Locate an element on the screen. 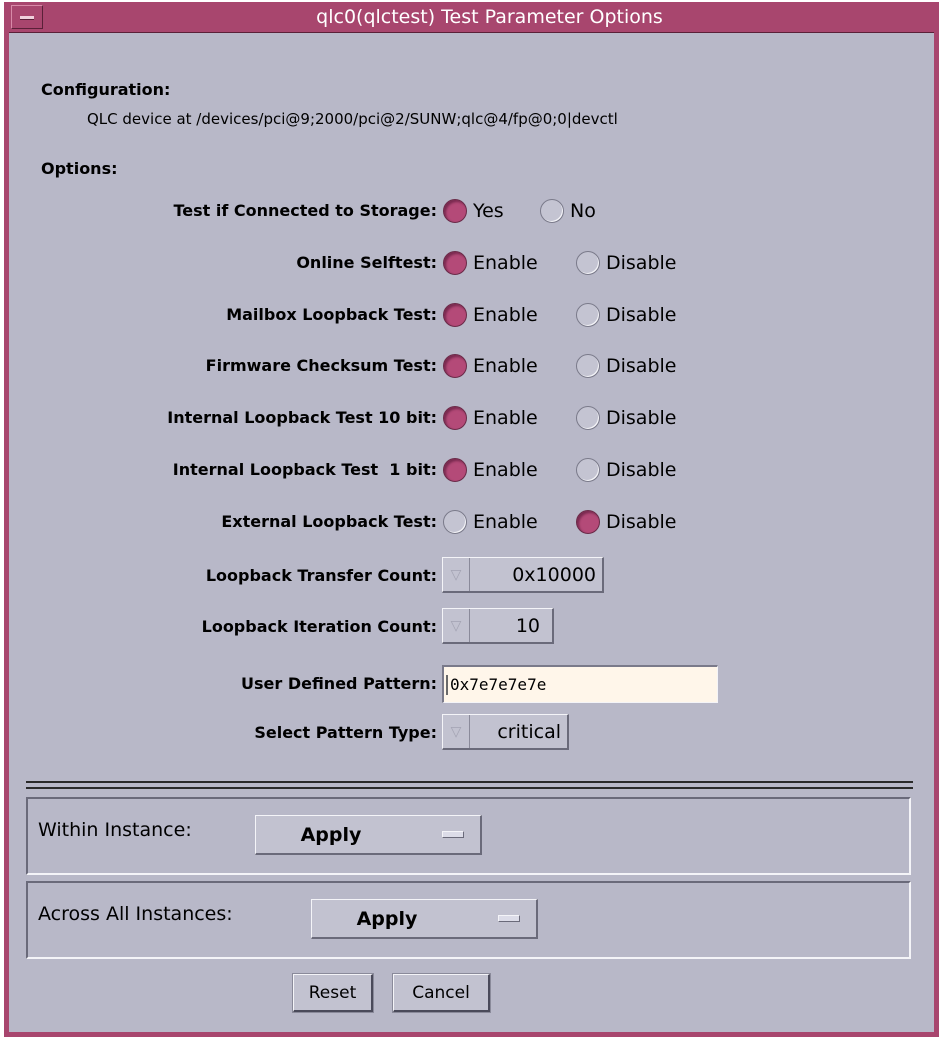 This screenshot has height=1041, width=943. within-instance-label: Within Instance: is located at coordinates (115, 830).